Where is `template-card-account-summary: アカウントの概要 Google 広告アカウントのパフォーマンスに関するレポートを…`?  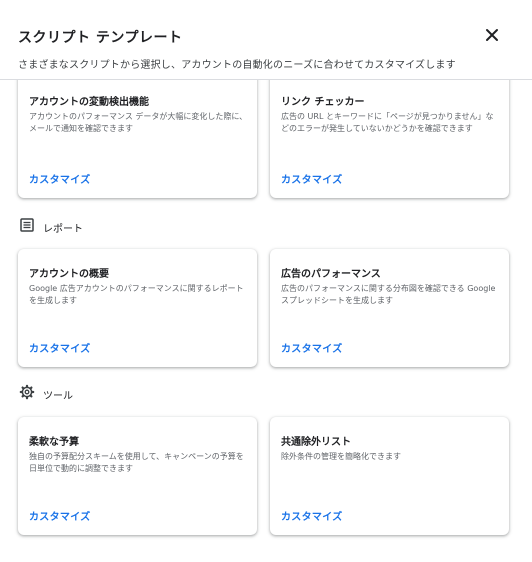 template-card-account-summary: アカウントの概要 Google 広告アカウントのパフォーマンスに関するレポートを… is located at coordinates (137, 308).